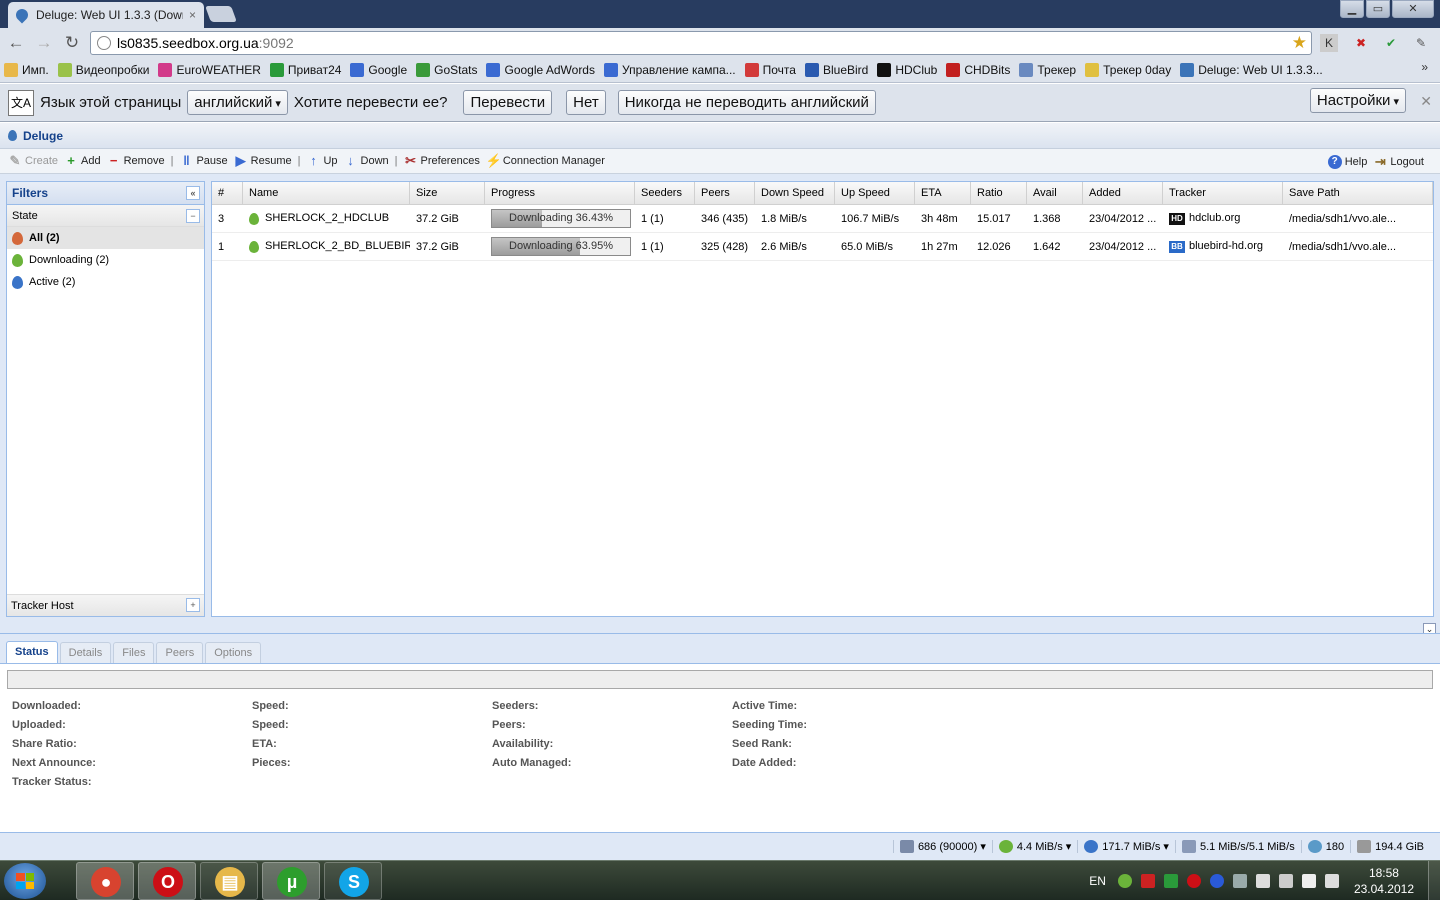 This screenshot has width=1440, height=900. What do you see at coordinates (701, 43) in the screenshot?
I see `address-bar: ls0835.seedbox.org.ua :9092 ★` at bounding box center [701, 43].